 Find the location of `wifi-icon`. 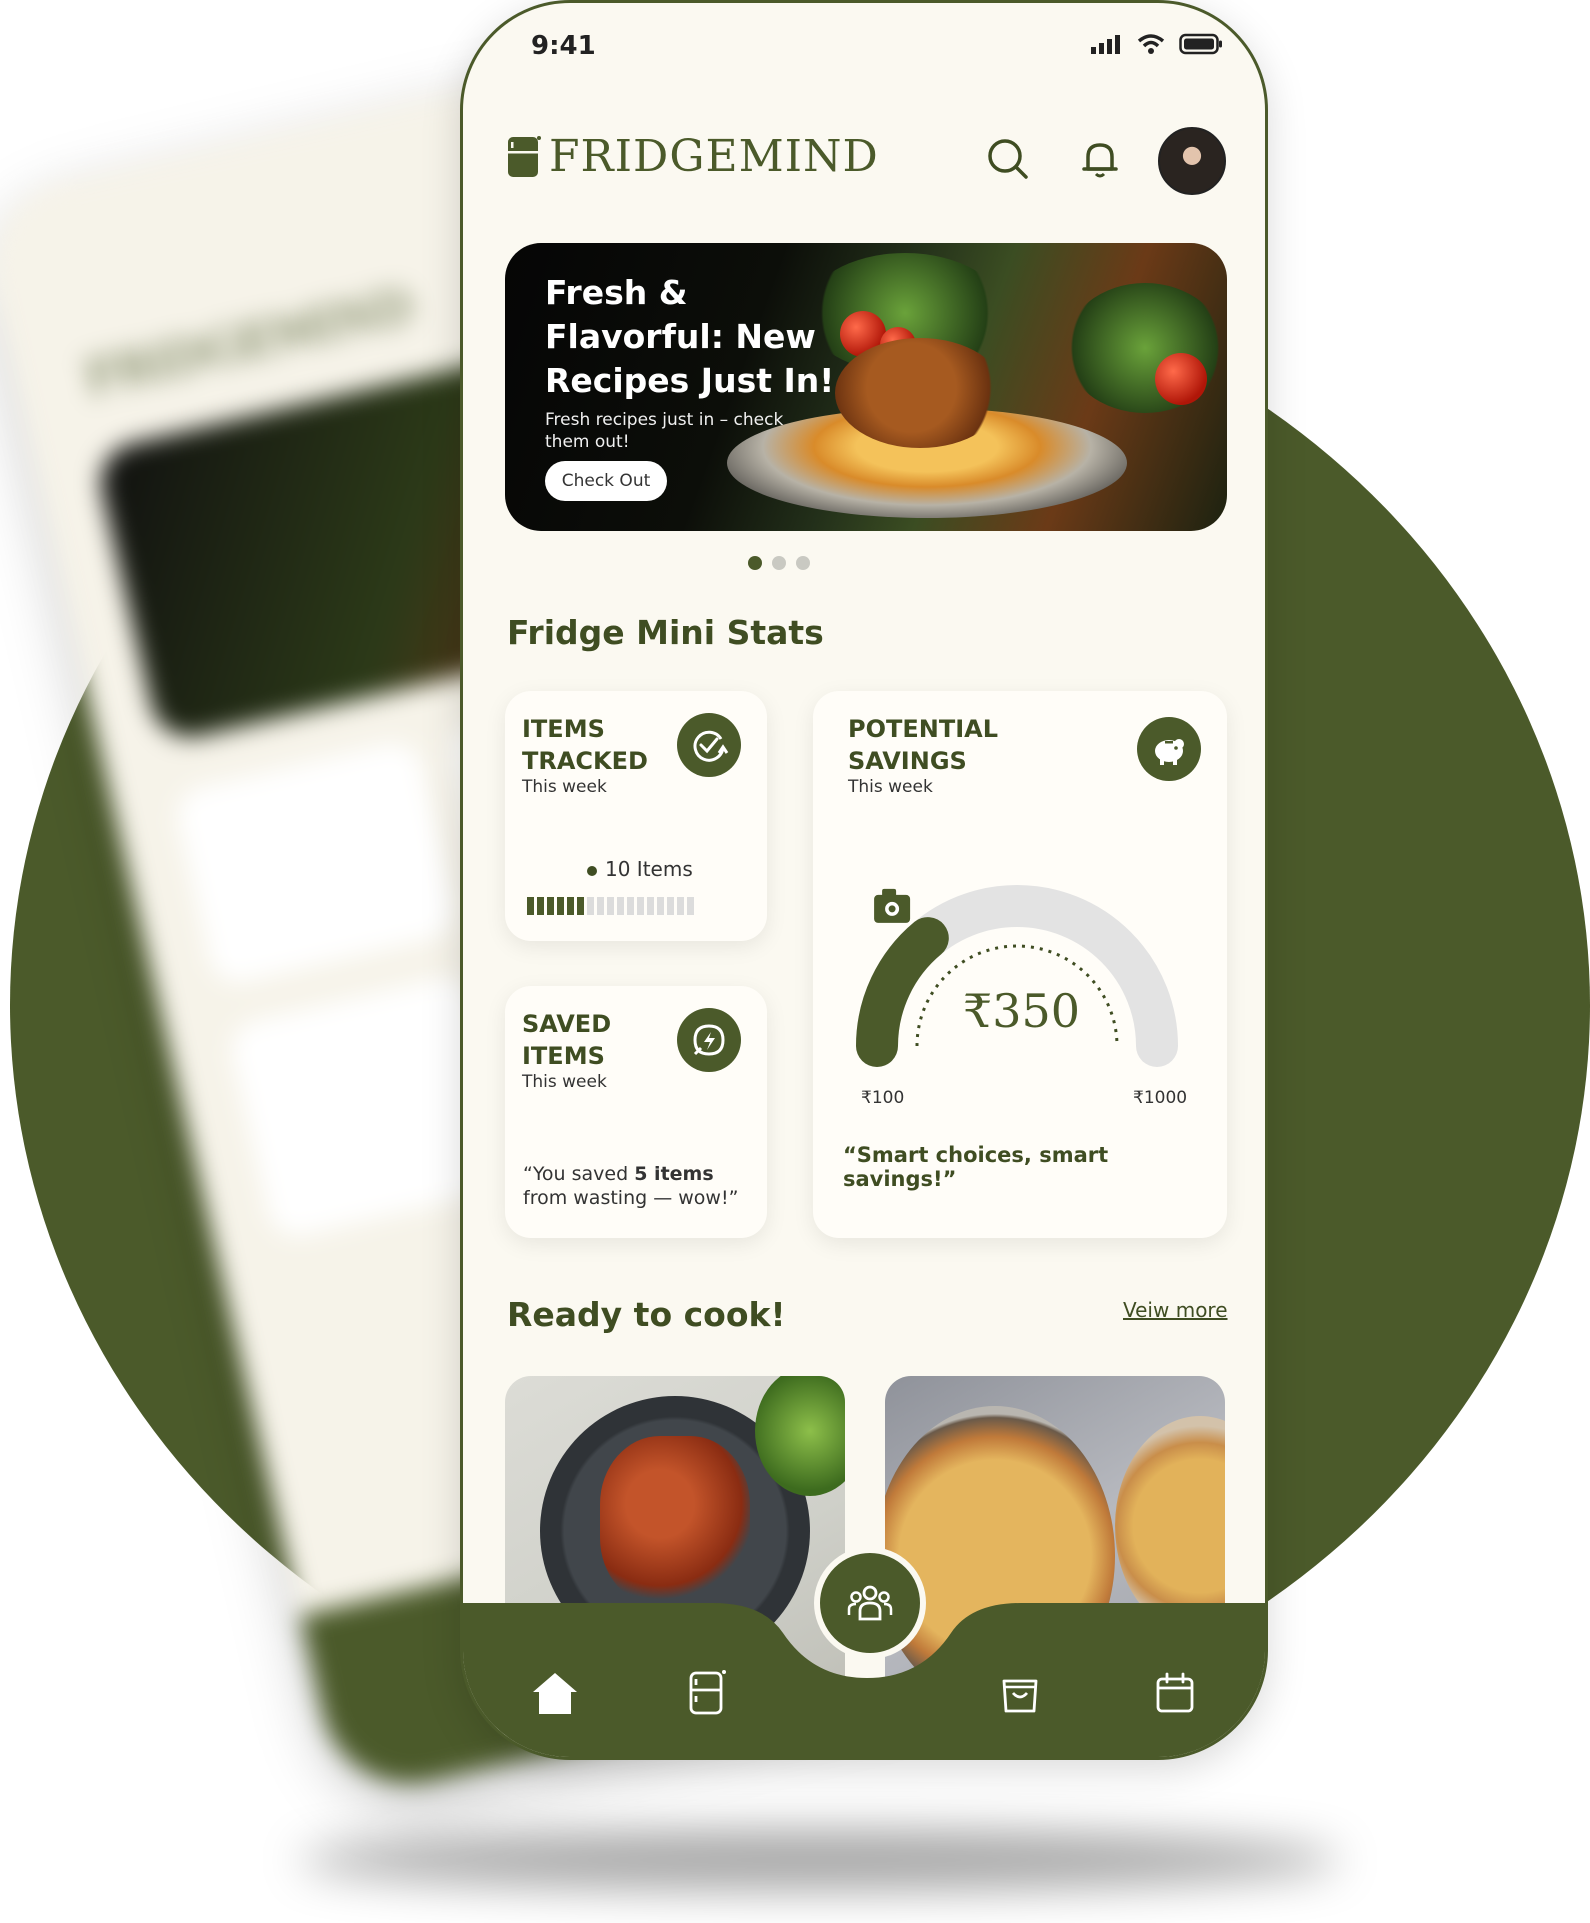

wifi-icon is located at coordinates (1151, 44).